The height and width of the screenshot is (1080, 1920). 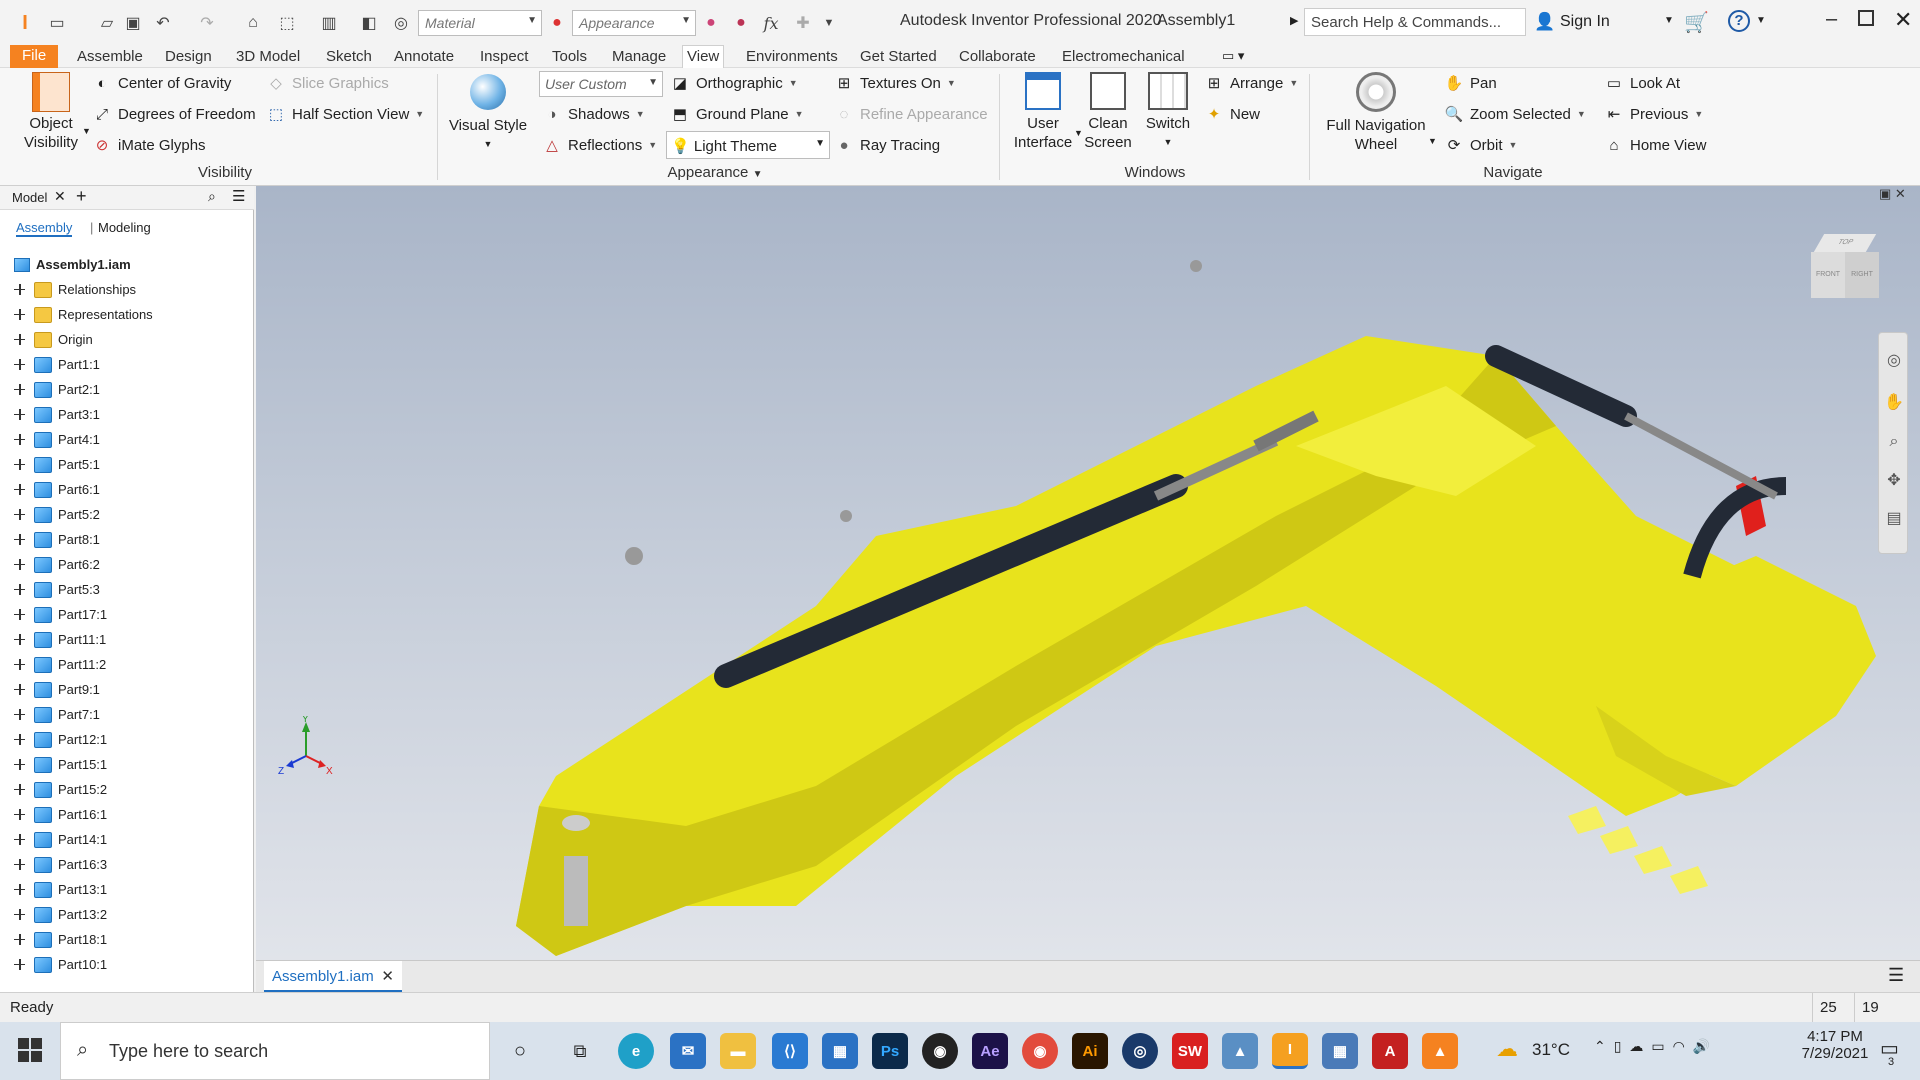 What do you see at coordinates (1376, 113) in the screenshot?
I see `full-navigation-wheel-button: Full Navigation Wheel` at bounding box center [1376, 113].